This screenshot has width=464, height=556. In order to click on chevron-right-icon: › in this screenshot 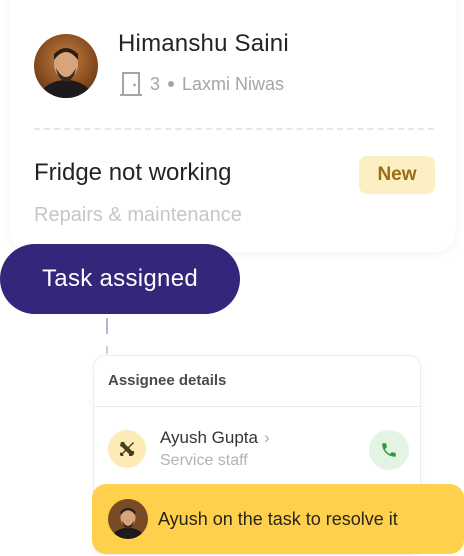, I will do `click(266, 437)`.